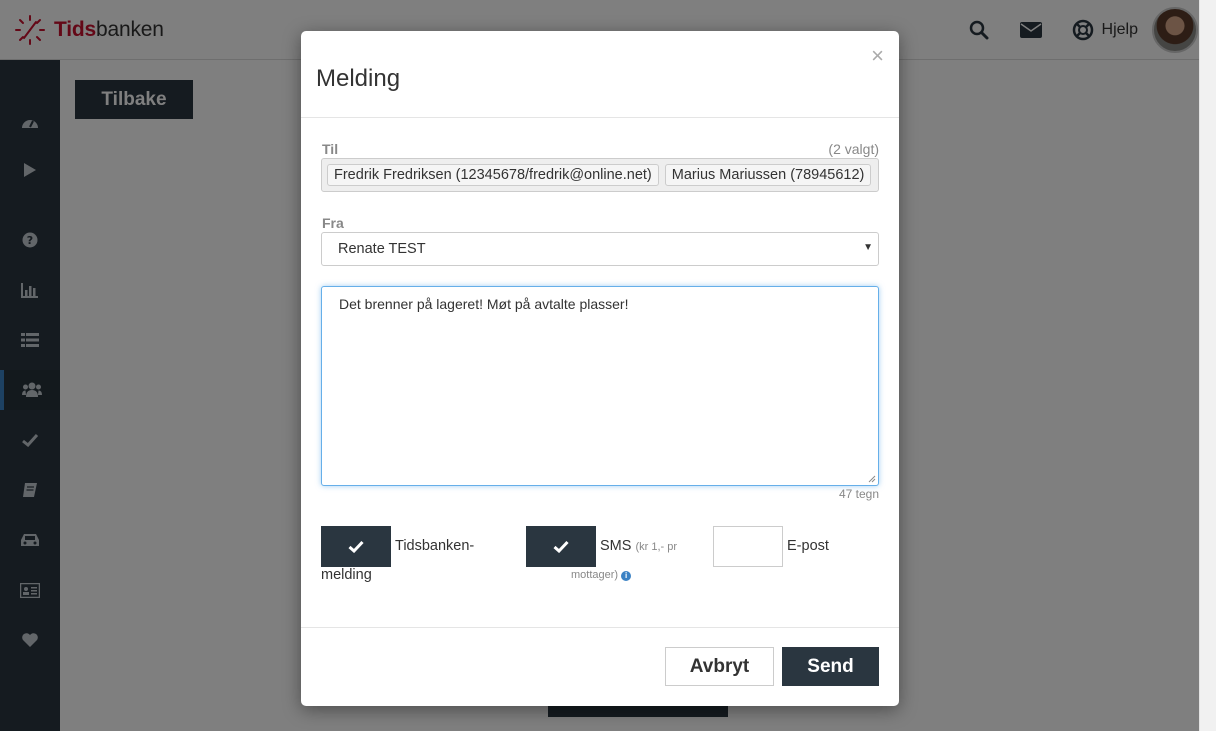  What do you see at coordinates (853, 149) in the screenshot?
I see `recipient-count: (2 valgt)` at bounding box center [853, 149].